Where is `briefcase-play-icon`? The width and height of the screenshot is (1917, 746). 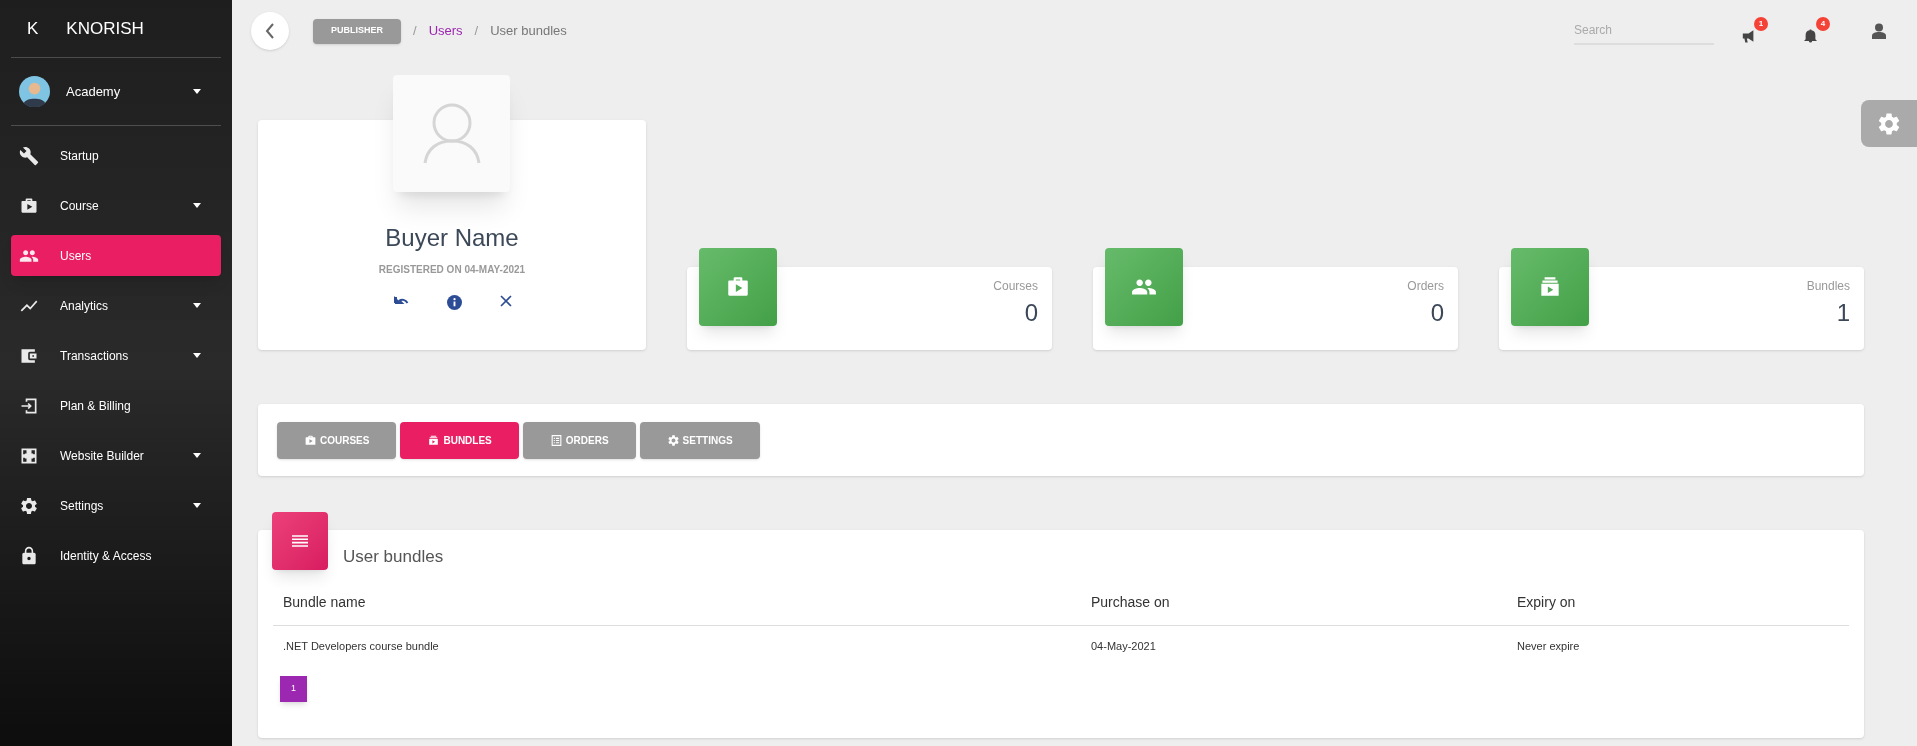 briefcase-play-icon is located at coordinates (310, 440).